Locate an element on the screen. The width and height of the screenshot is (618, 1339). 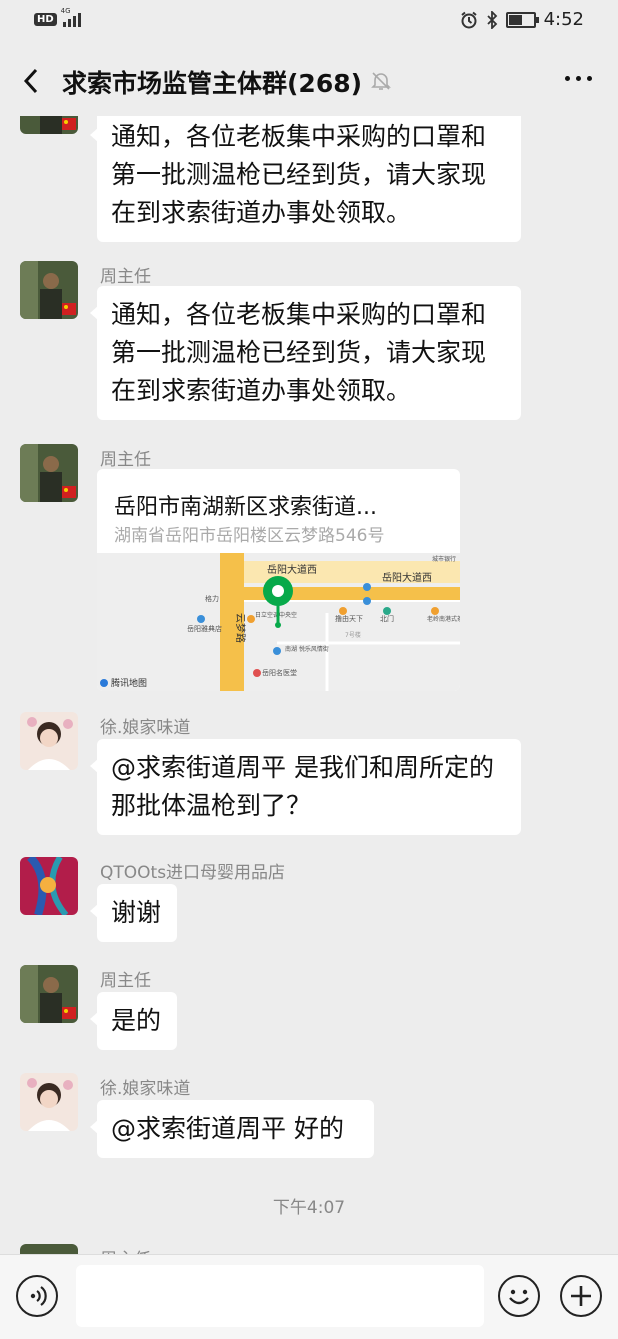
signal-icon: 4G is located at coordinates (71, 17).